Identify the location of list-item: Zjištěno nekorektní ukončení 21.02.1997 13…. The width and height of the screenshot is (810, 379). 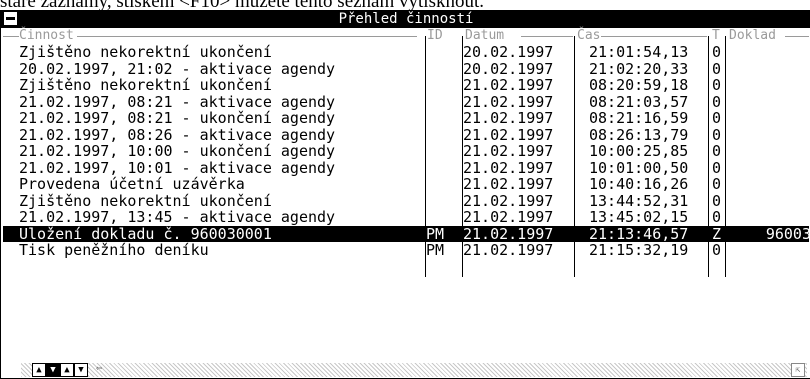
(406, 201).